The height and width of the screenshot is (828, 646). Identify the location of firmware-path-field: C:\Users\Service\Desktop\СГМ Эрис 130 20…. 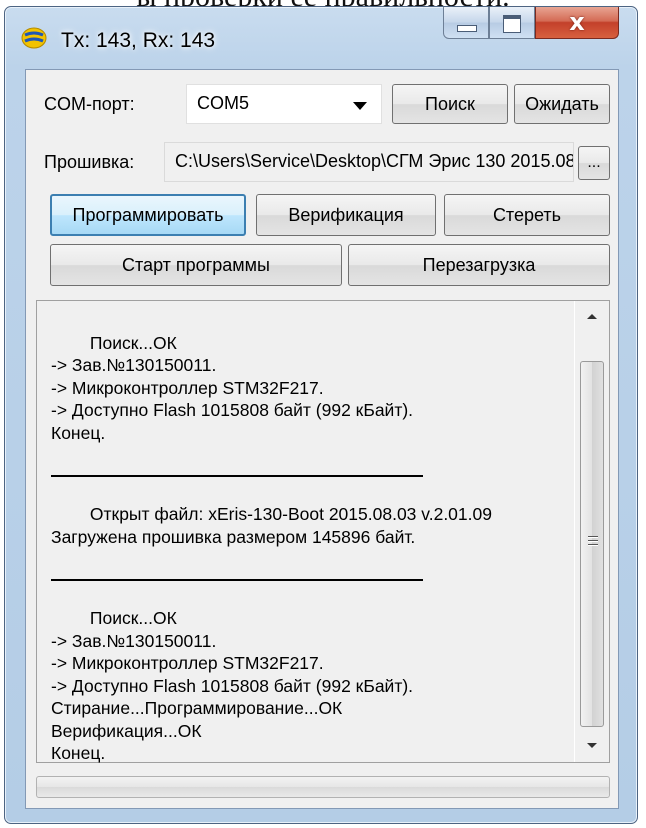
(369, 162).